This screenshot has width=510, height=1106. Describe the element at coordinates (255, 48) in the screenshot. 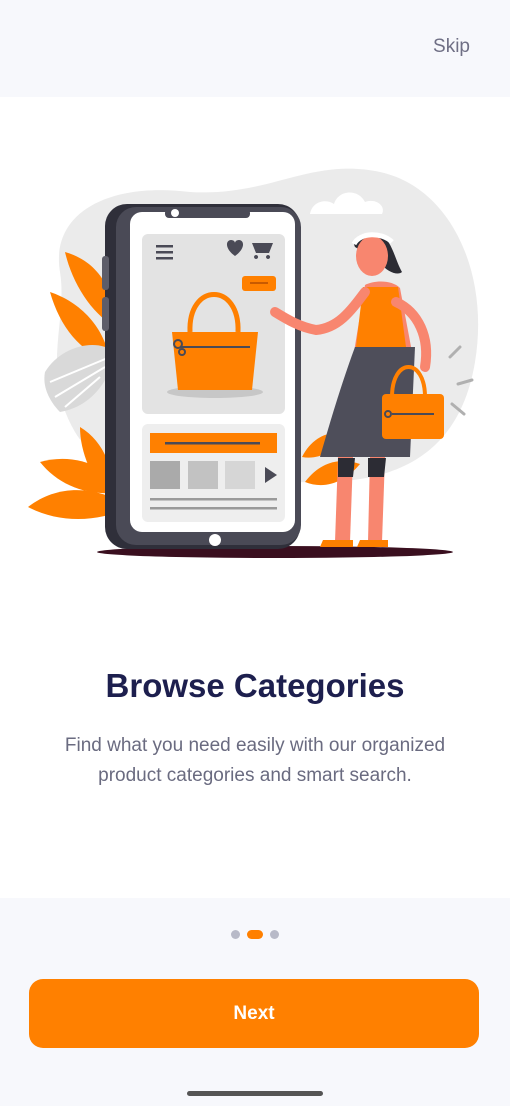

I see `top-bar: Skip` at that location.